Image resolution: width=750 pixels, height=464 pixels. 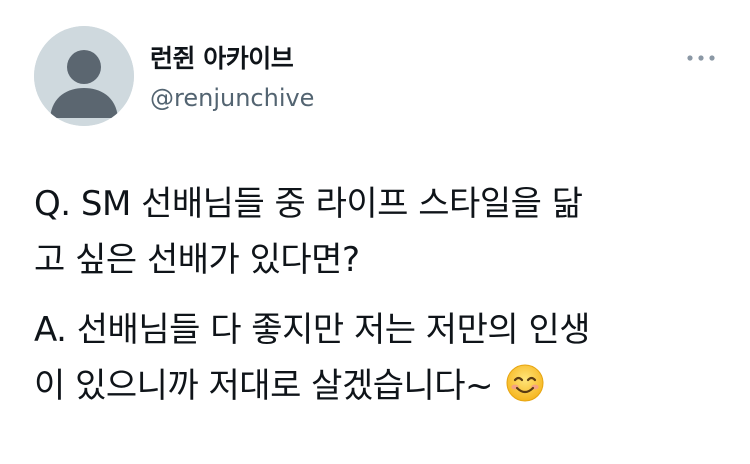 I want to click on smiling-face-emoji, so click(x=525, y=383).